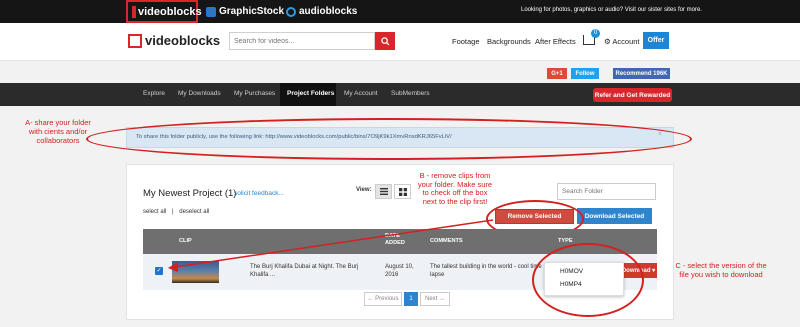 This screenshot has height=327, width=800. I want to click on annotation-b-arrow, so click(334, 243).